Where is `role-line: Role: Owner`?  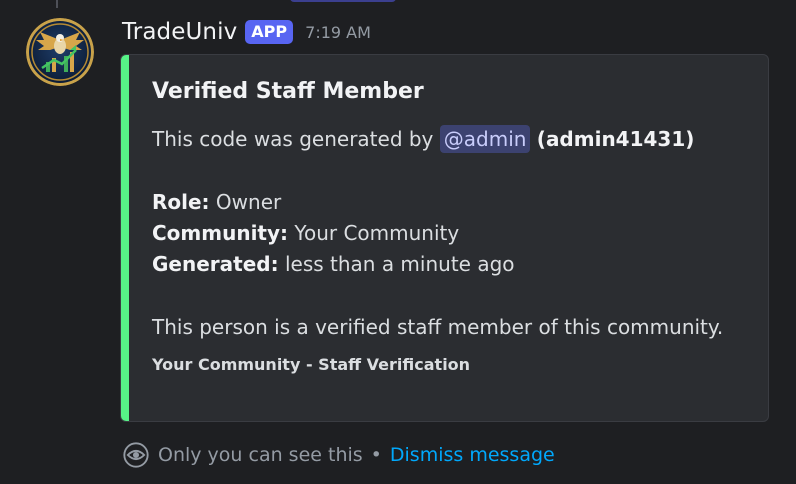
role-line: Role: Owner is located at coordinates (450, 202).